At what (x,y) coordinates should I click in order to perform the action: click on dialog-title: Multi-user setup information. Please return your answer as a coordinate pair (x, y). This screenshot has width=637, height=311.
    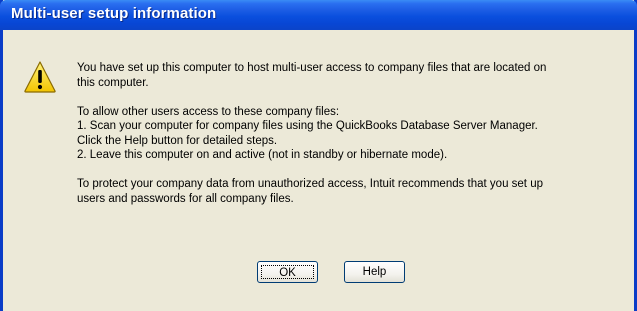
    Looking at the image, I should click on (114, 13).